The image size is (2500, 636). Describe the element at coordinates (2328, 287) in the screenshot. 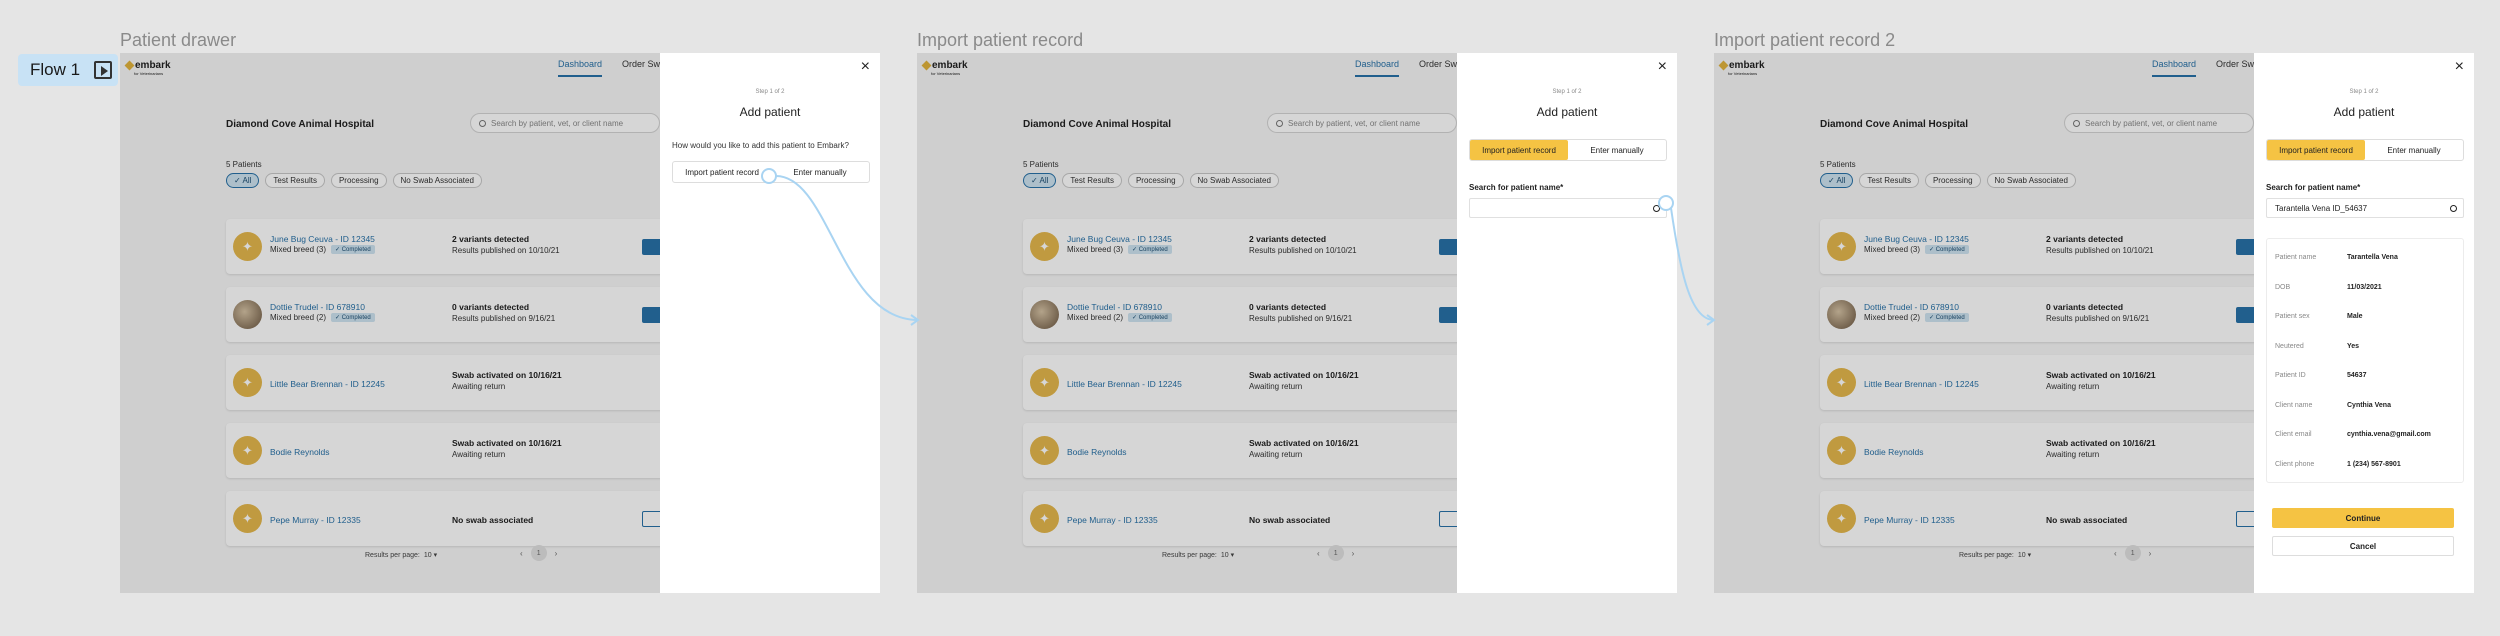

I see `detail-row: DOB 11/03/2021` at that location.